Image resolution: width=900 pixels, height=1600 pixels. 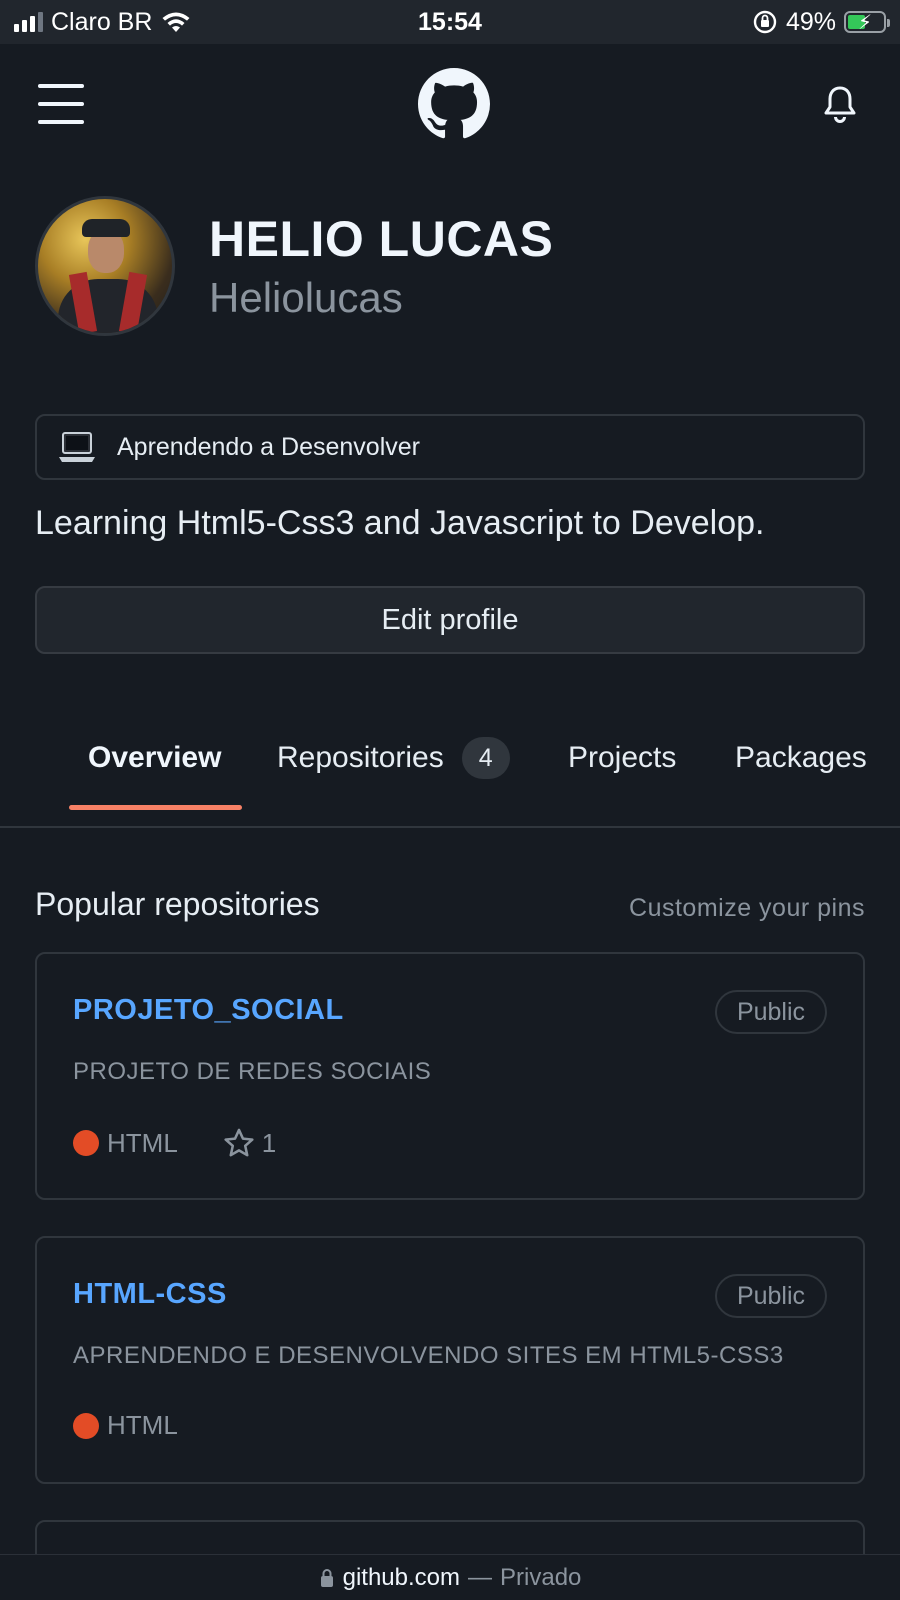 I want to click on active-tab-indicator, so click(x=155, y=807).